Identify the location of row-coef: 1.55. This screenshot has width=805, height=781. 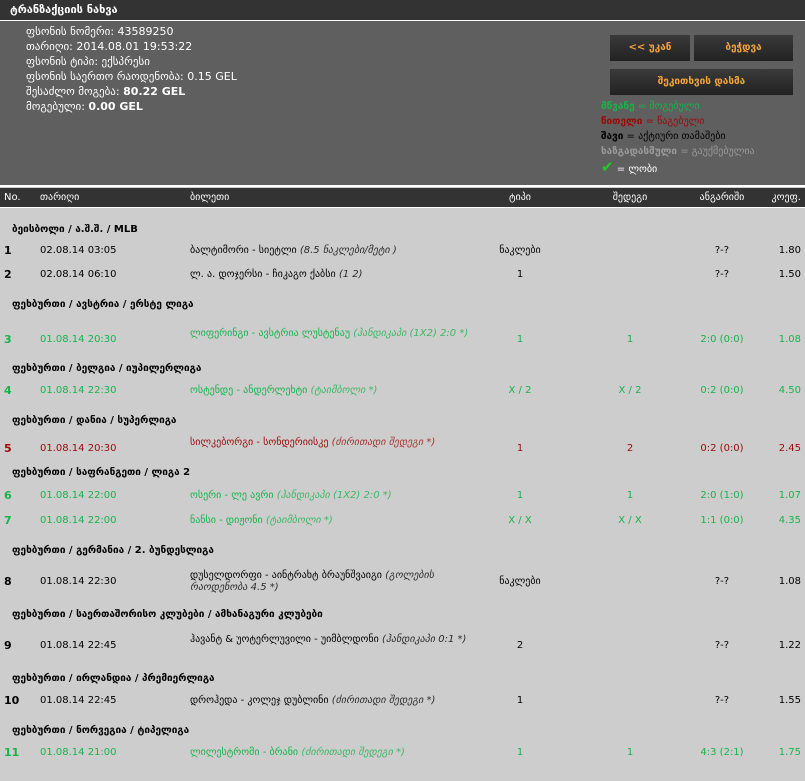
(789, 700).